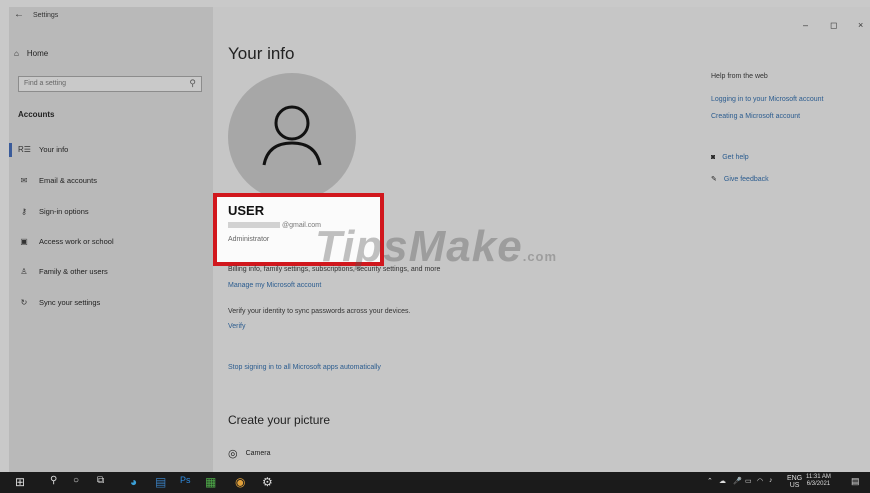  I want to click on get-help-link: ◙ Get help, so click(730, 157).